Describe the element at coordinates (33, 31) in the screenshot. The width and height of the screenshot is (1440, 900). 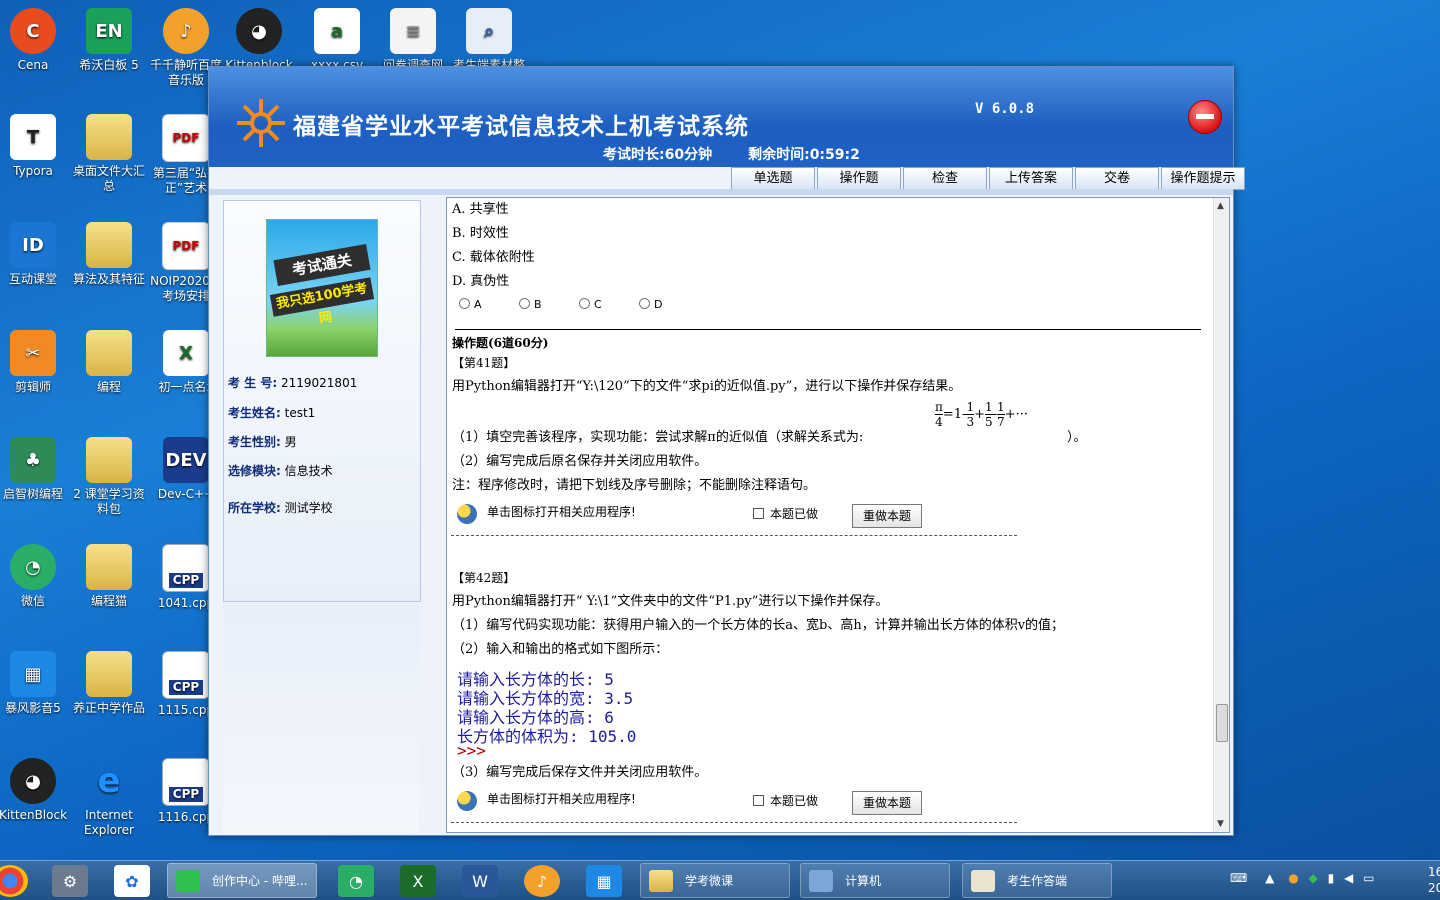
I see `cena-icon: C` at that location.